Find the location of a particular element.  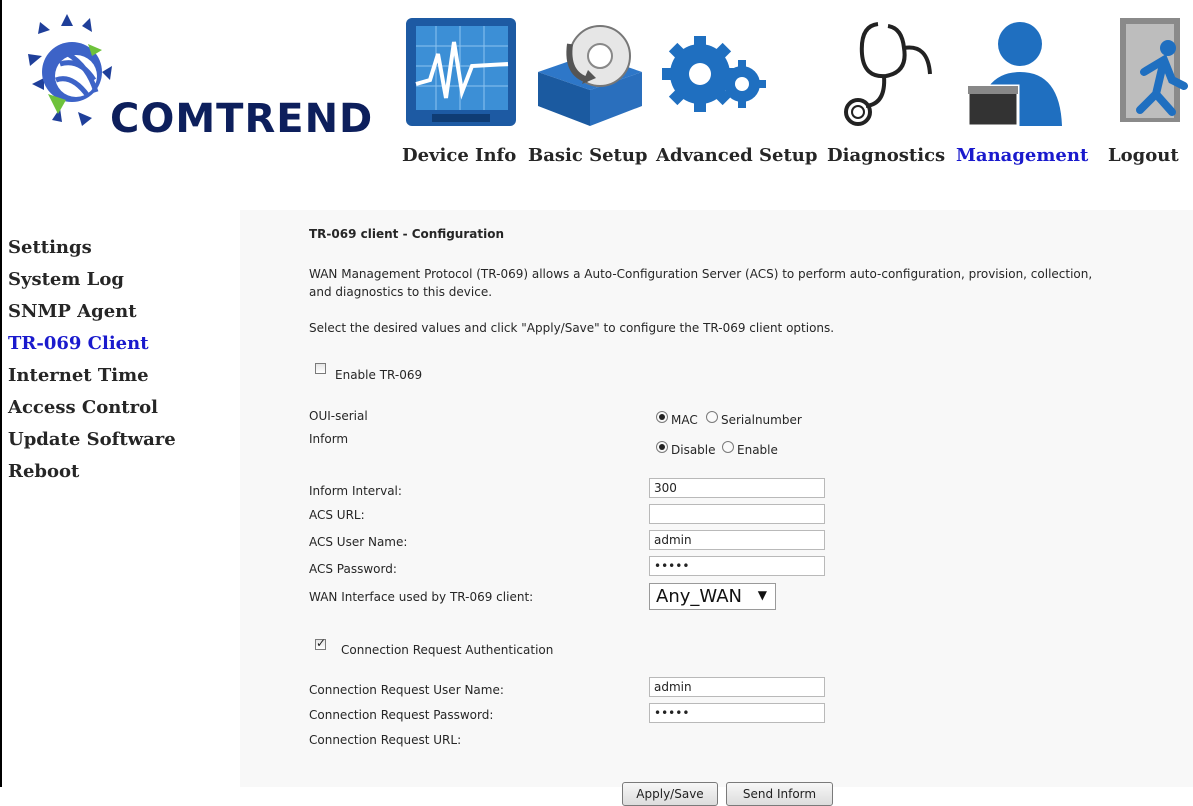

connection-request-auth-checkbox is located at coordinates (320, 643).